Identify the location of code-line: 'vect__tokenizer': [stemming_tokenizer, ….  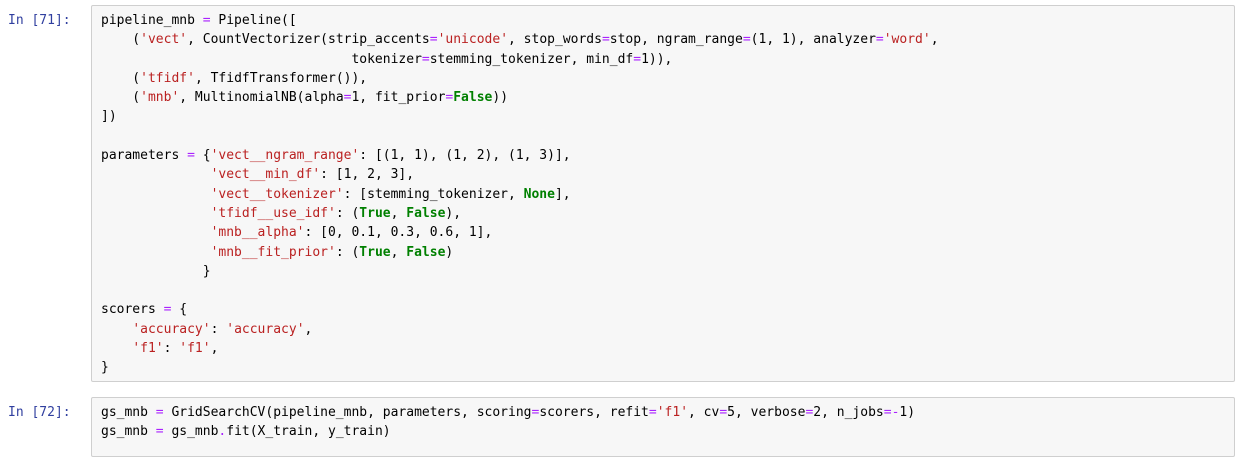
(336, 194).